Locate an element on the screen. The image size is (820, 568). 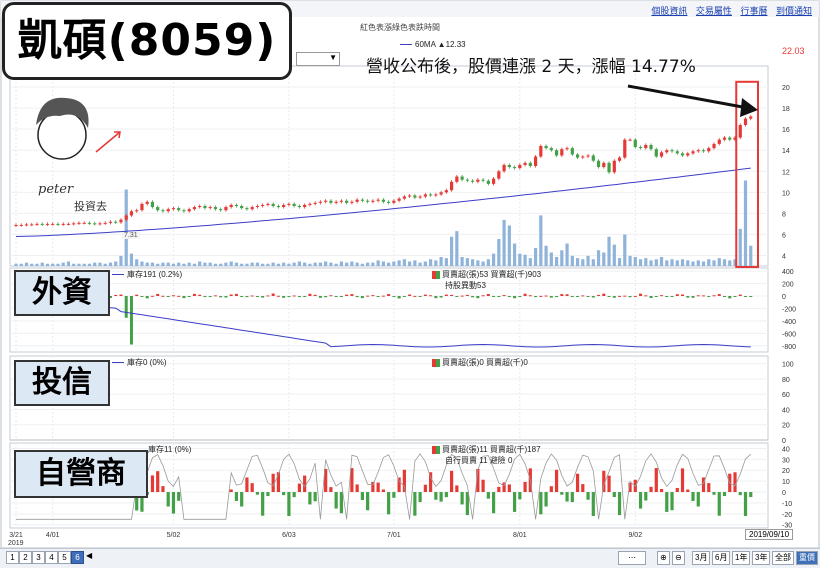
trust-holding-text: 庫存0 (0%) is located at coordinates (147, 362).